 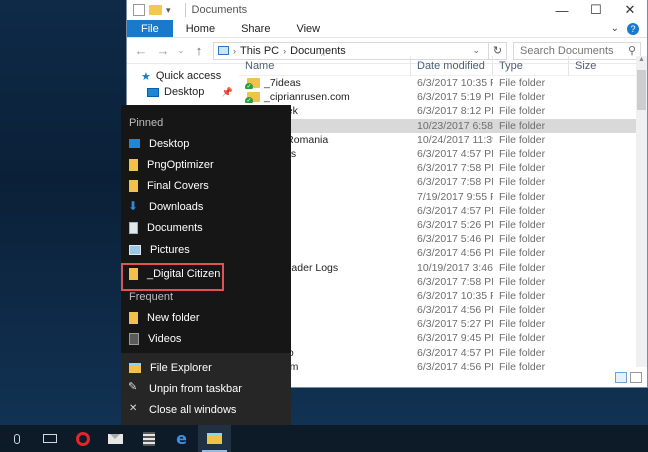 What do you see at coordinates (134, 387) in the screenshot?
I see `unpin-icon` at bounding box center [134, 387].